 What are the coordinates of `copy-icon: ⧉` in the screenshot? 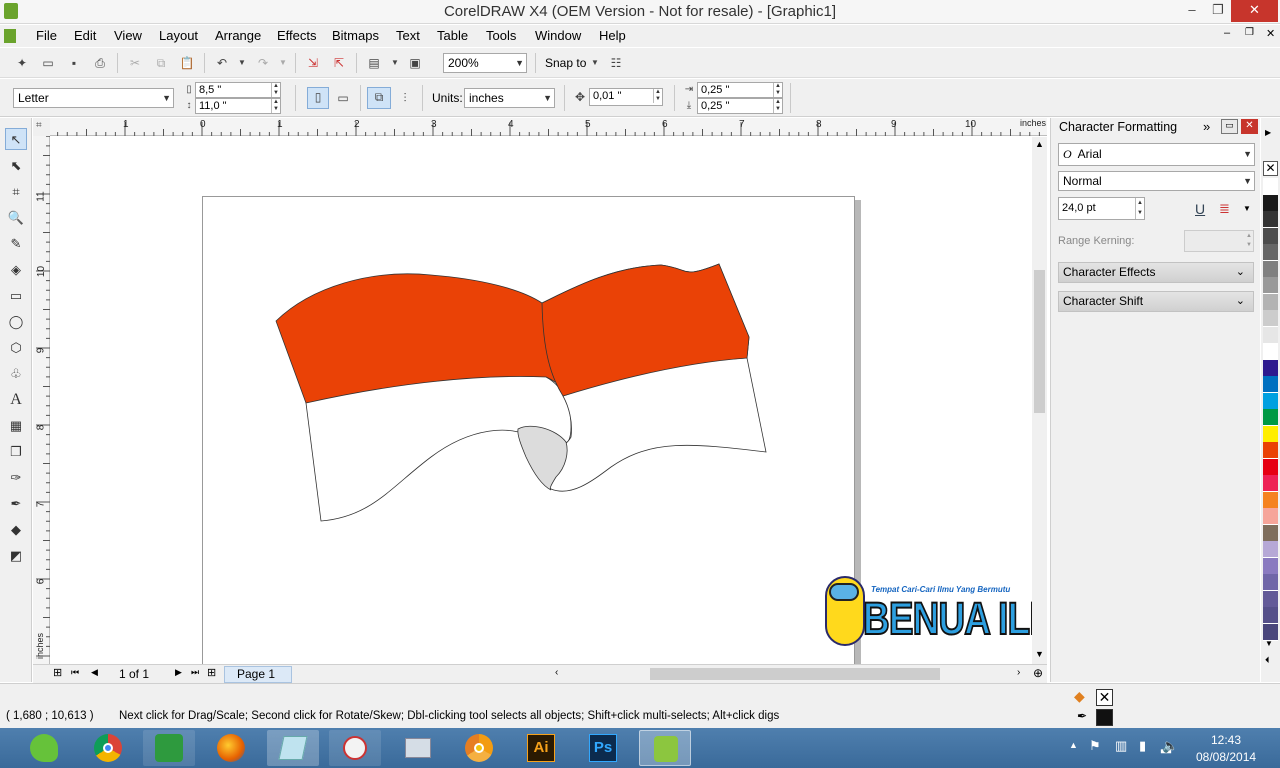 It's located at (161, 63).